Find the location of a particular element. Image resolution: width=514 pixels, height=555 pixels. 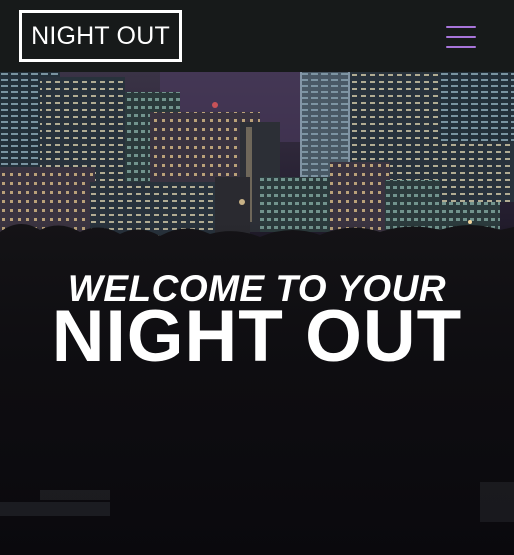

hero-title: NIGHT OUT is located at coordinates (257, 336).